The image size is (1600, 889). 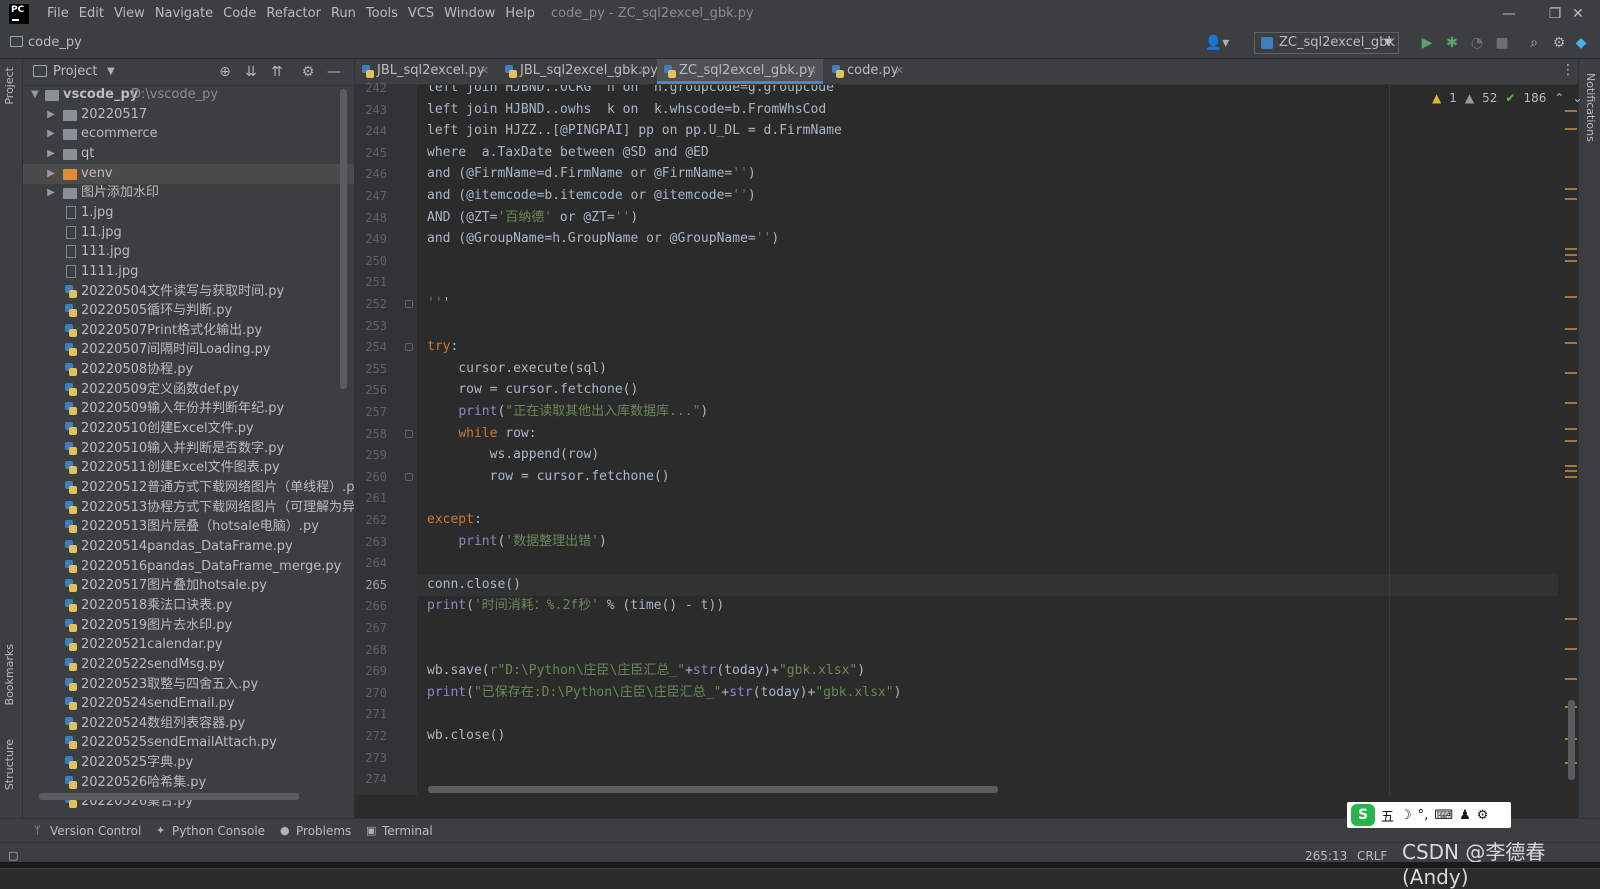 I want to click on tree-file: 11.jpg, so click(x=188, y=233).